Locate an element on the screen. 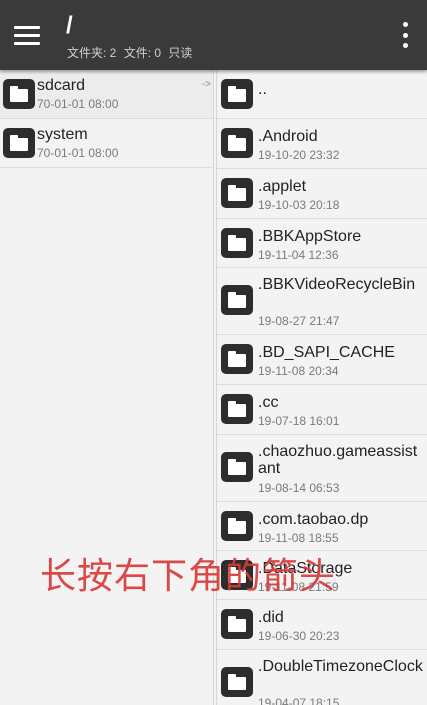 The height and width of the screenshot is (705, 427). file-row: .chaozhuo.gameassistant 19-08-14 06:53 is located at coordinates (322, 468).